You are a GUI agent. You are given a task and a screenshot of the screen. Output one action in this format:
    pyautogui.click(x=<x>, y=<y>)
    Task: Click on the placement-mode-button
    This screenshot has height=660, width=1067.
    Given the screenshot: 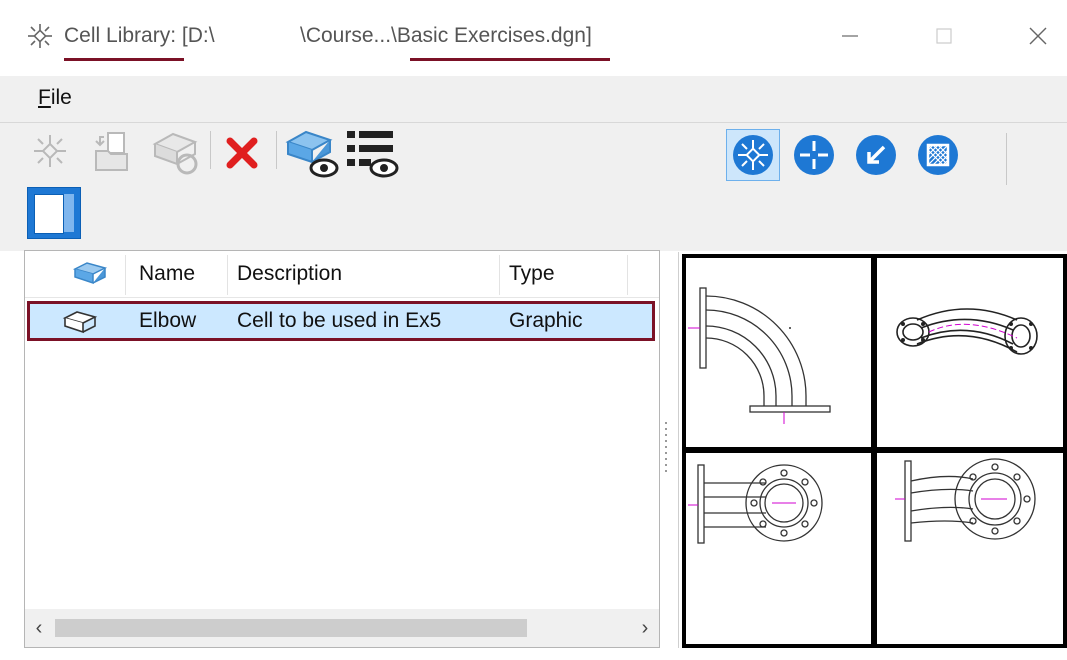 What is the action you would take?
    pyautogui.click(x=753, y=155)
    